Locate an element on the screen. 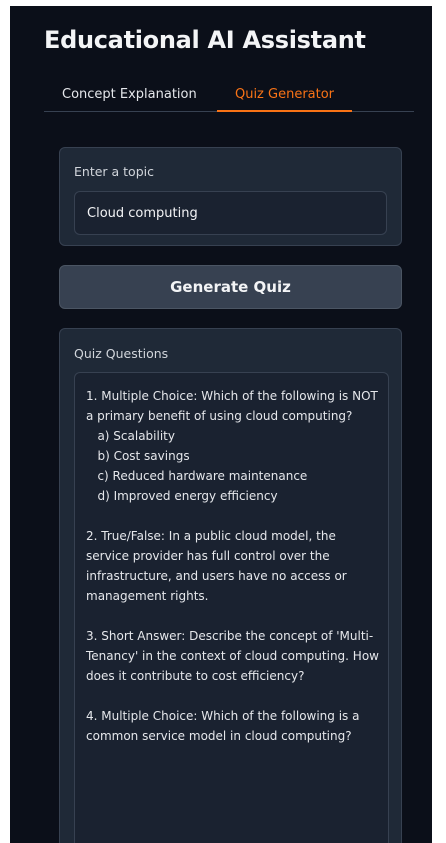  page-title: Educational AI Assistant is located at coordinates (205, 40).